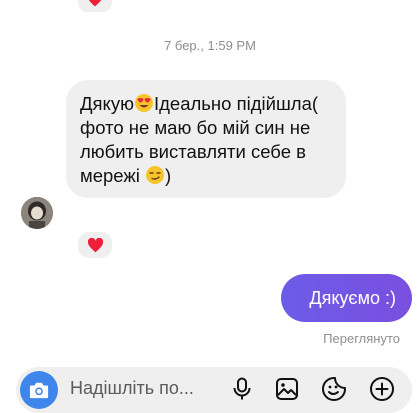 The image size is (420, 413). I want to click on message-composer, so click(214, 390).